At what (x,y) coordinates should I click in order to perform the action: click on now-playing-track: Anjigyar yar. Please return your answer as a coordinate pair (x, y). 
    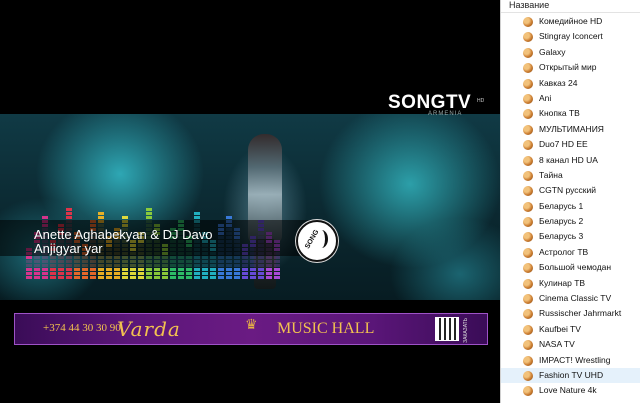
    Looking at the image, I should click on (68, 248).